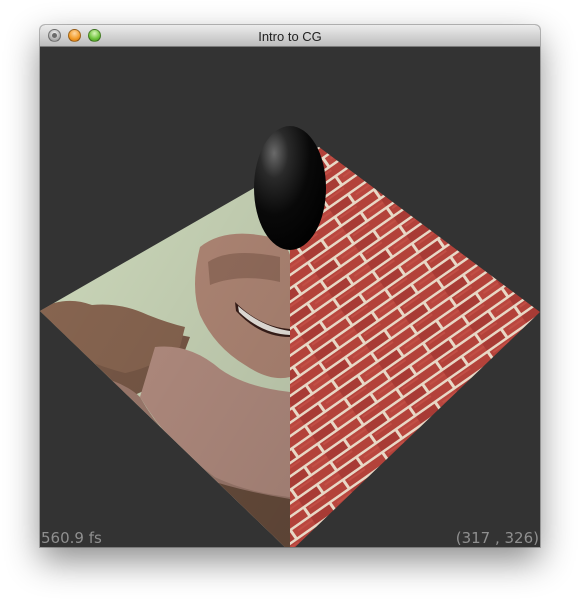  I want to click on title-bar: Intro to CG, so click(290, 36).